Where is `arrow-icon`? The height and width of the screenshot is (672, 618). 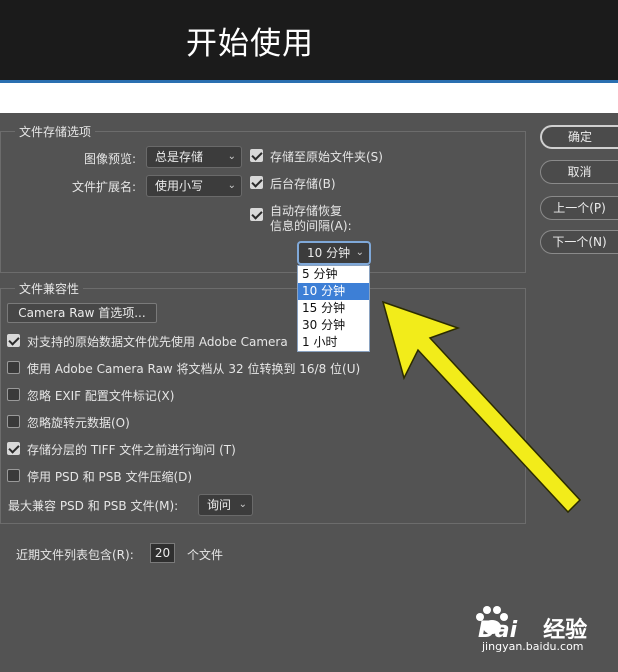
arrow-icon is located at coordinates (481, 407).